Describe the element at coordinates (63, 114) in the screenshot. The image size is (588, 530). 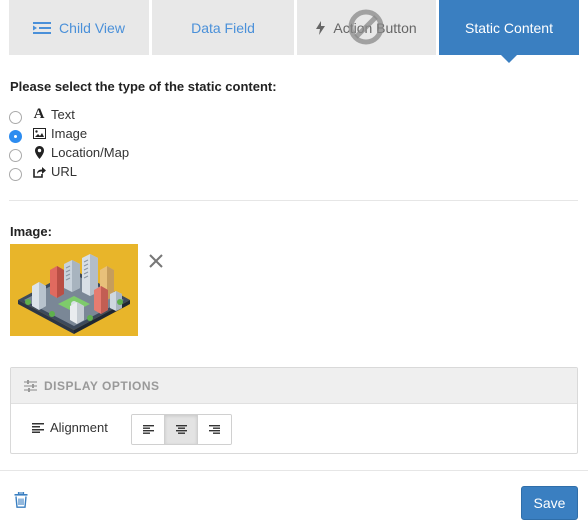
I see `option-label: Text` at that location.